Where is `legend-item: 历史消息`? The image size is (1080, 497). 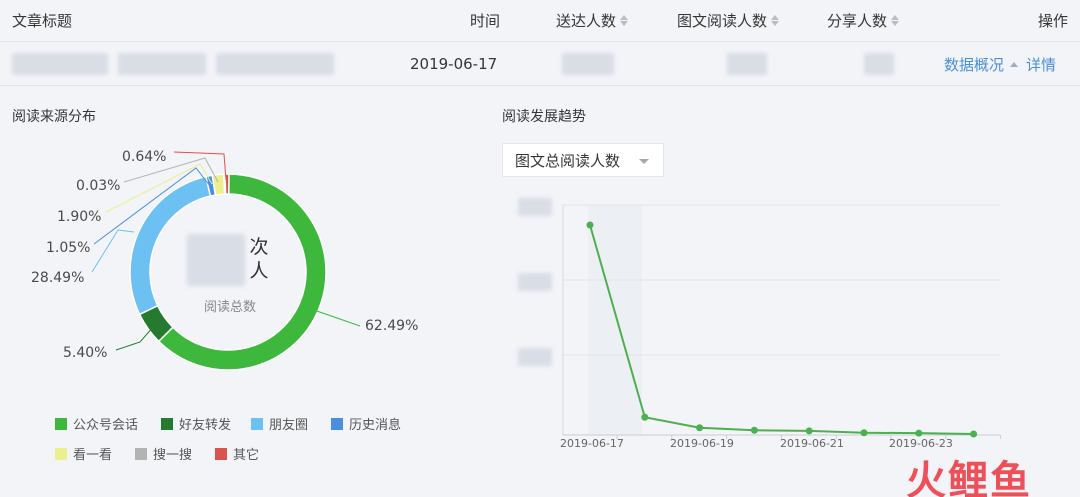
legend-item: 历史消息 is located at coordinates (366, 423).